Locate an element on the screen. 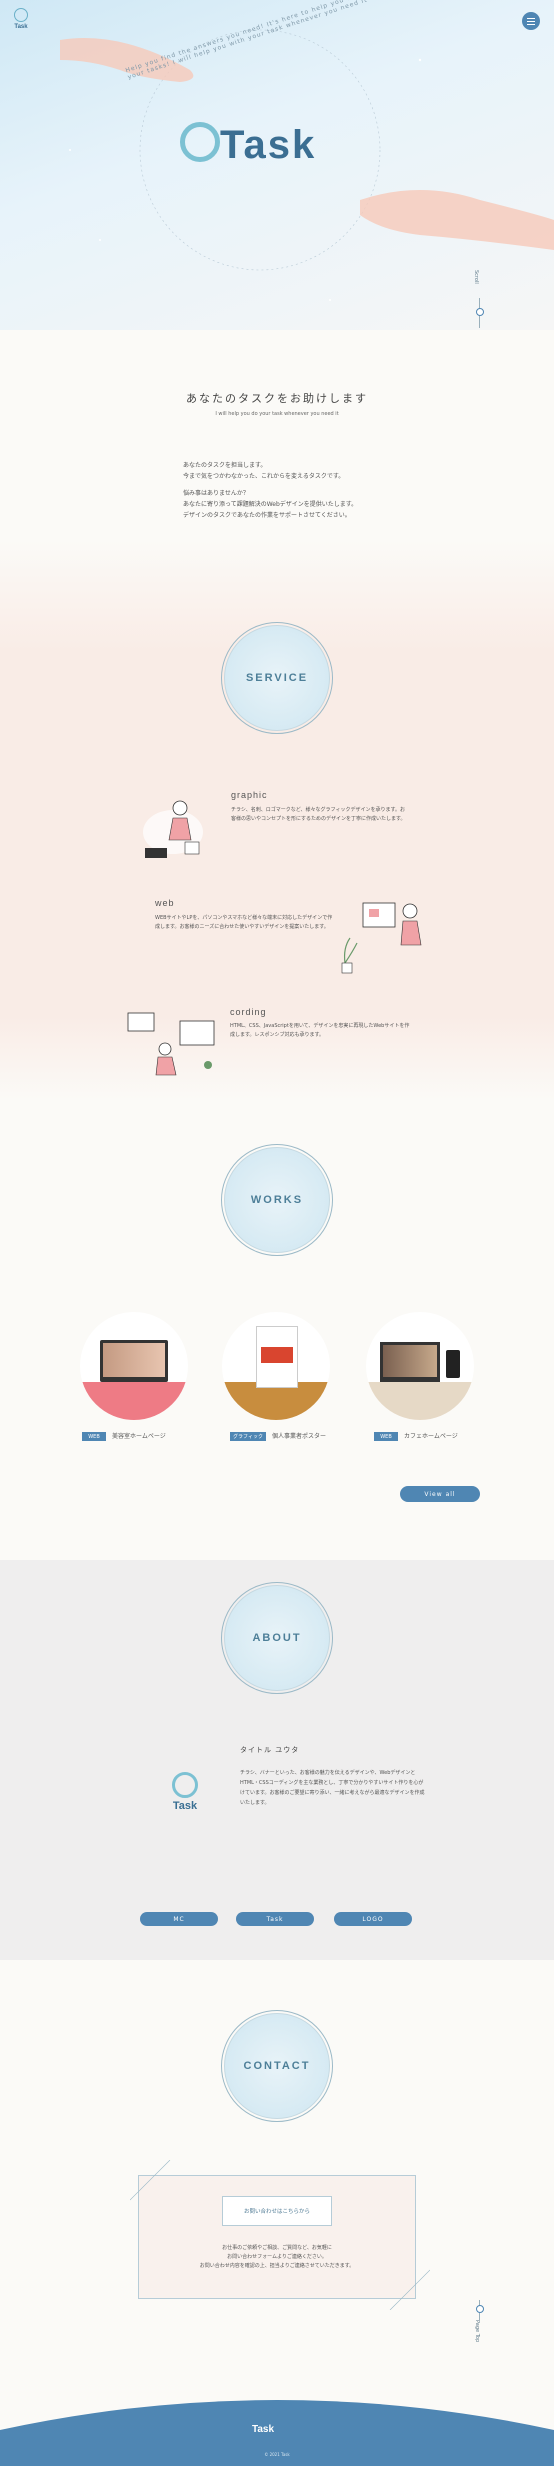 This screenshot has height=2466, width=554. service-name-cording: cording is located at coordinates (248, 1012).